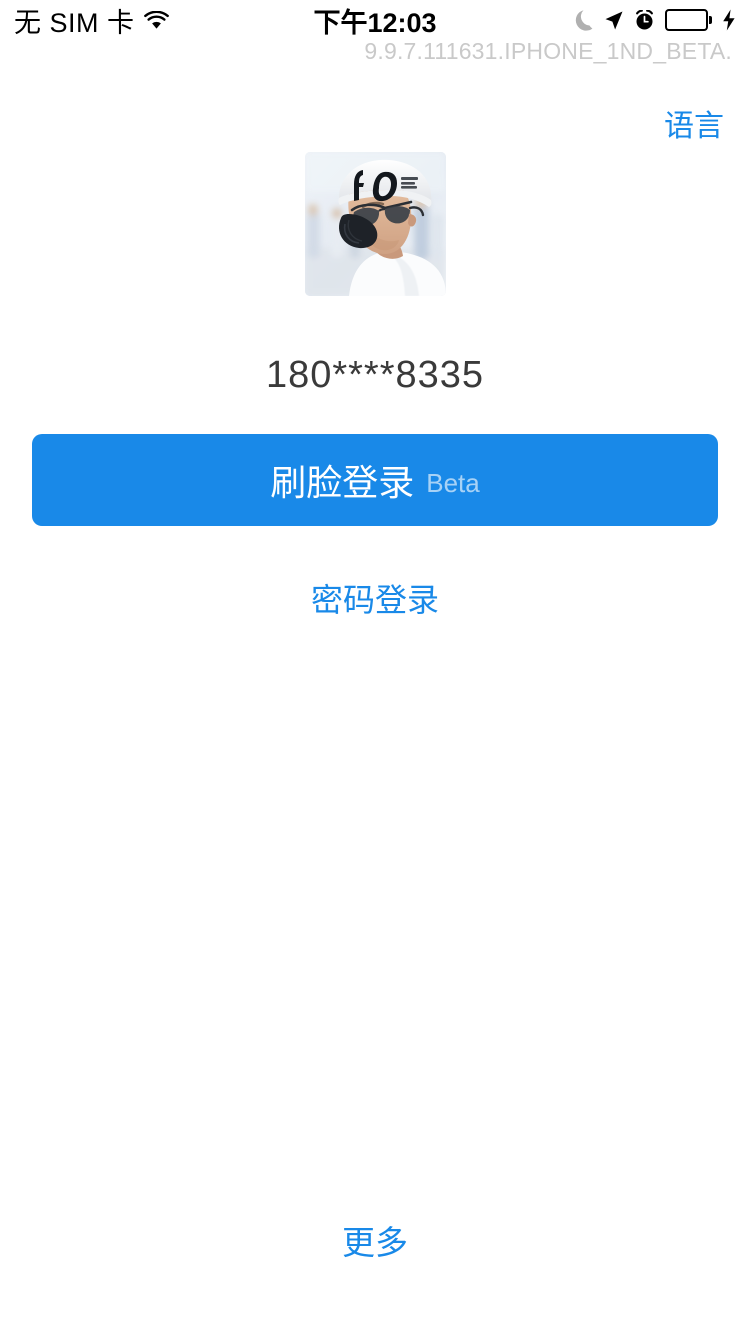 The image size is (750, 1334). What do you see at coordinates (74, 22) in the screenshot?
I see `carrier-label: 无 SIM 卡` at bounding box center [74, 22].